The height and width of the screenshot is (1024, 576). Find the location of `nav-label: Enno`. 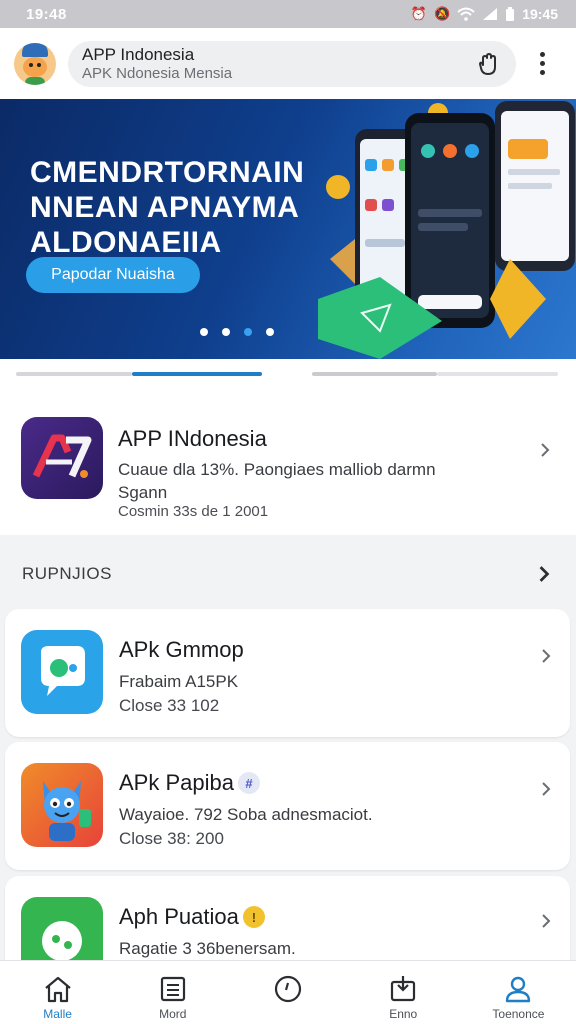

nav-label: Enno is located at coordinates (403, 1014).